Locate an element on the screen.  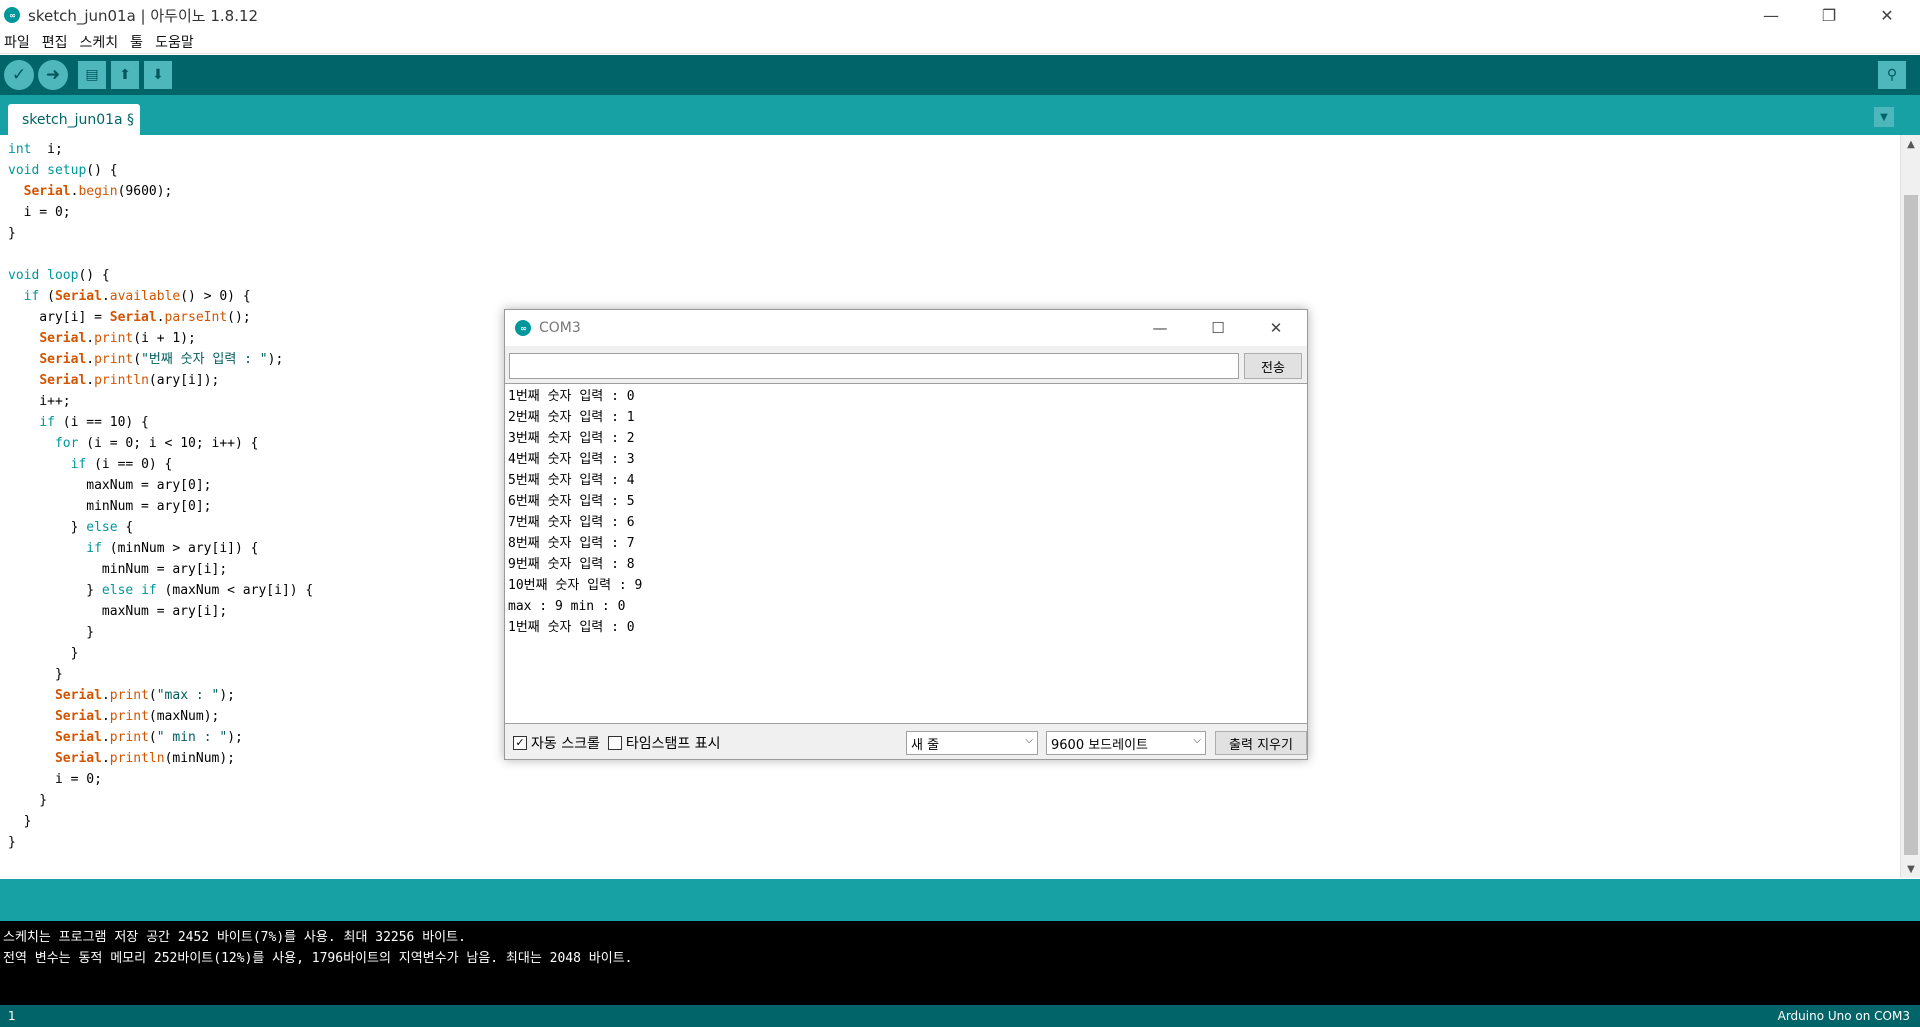
clear-output-button: 출력 지우기 is located at coordinates (1261, 743).